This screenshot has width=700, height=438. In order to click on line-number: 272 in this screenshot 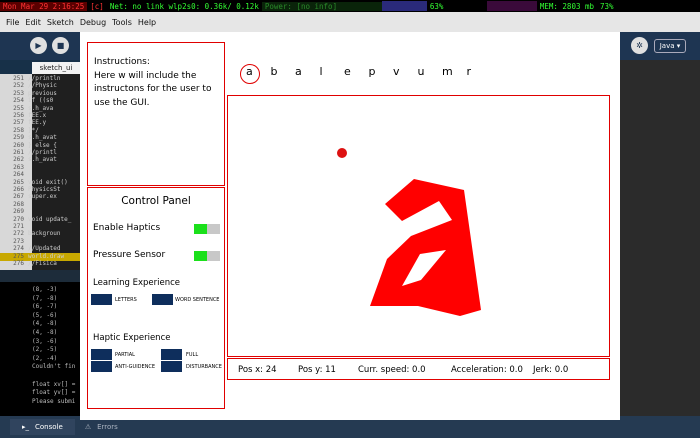, I will do `click(18, 234)`.